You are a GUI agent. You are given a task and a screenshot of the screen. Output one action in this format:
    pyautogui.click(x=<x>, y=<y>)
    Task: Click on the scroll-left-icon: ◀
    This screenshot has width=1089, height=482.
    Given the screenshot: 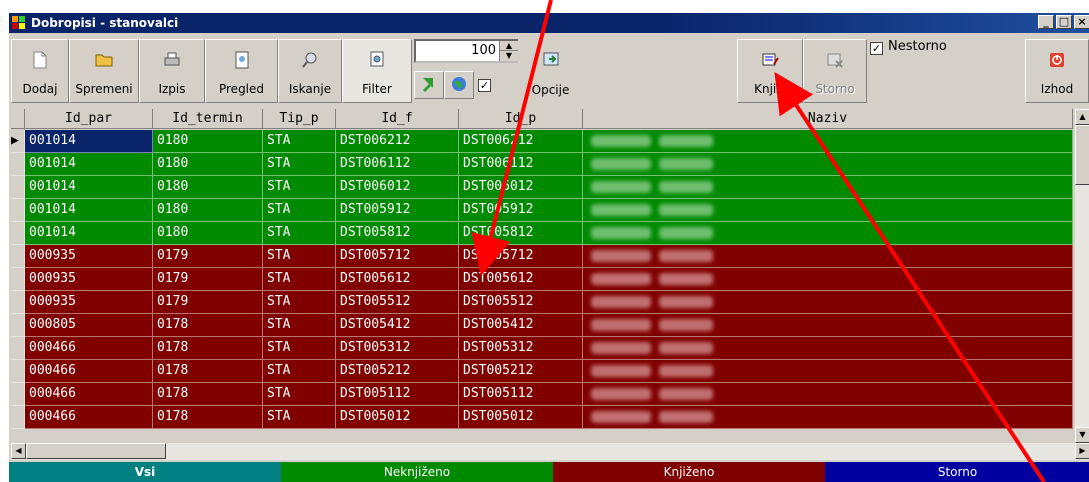 What is the action you would take?
    pyautogui.click(x=18, y=451)
    